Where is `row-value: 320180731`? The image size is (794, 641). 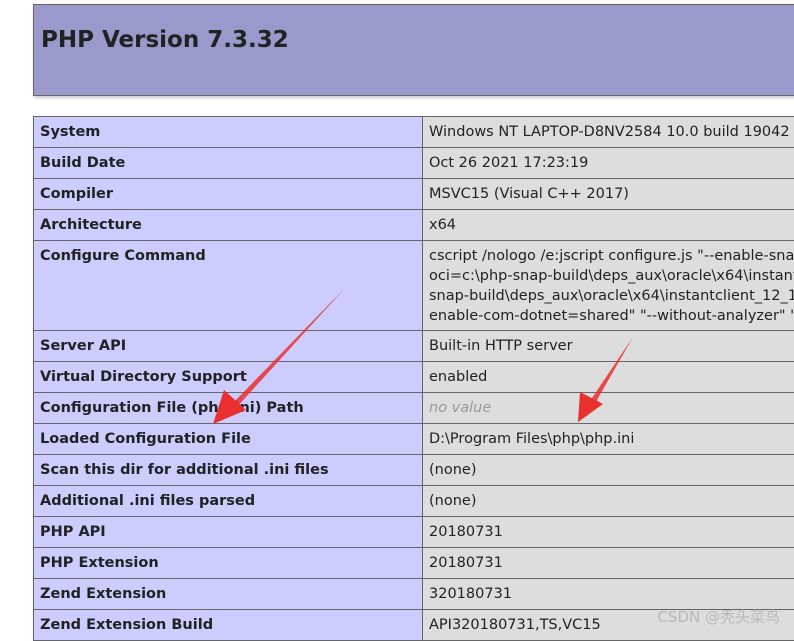 row-value: 320180731 is located at coordinates (608, 594).